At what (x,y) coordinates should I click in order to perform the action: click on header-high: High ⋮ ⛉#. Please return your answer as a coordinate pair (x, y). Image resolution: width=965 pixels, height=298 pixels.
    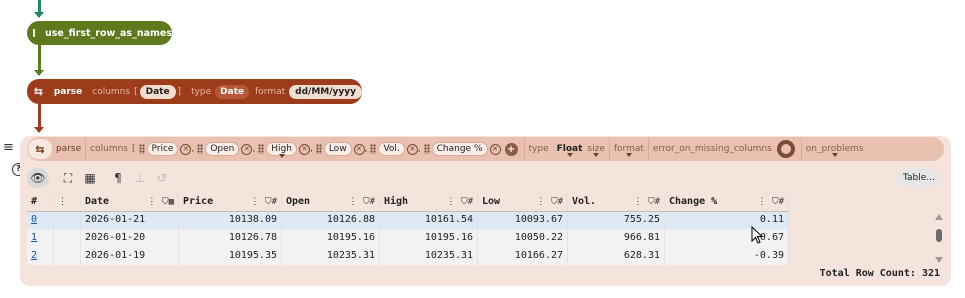
    Looking at the image, I should click on (429, 202).